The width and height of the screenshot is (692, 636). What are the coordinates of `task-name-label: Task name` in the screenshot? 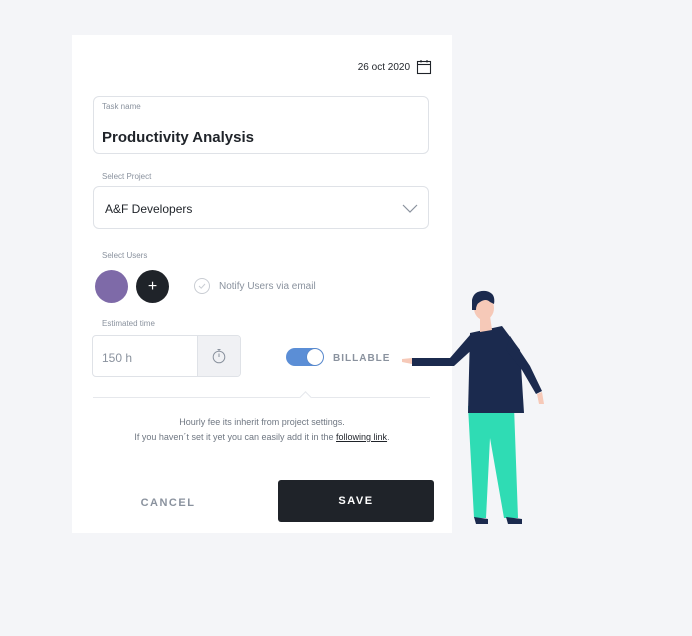 It's located at (121, 106).